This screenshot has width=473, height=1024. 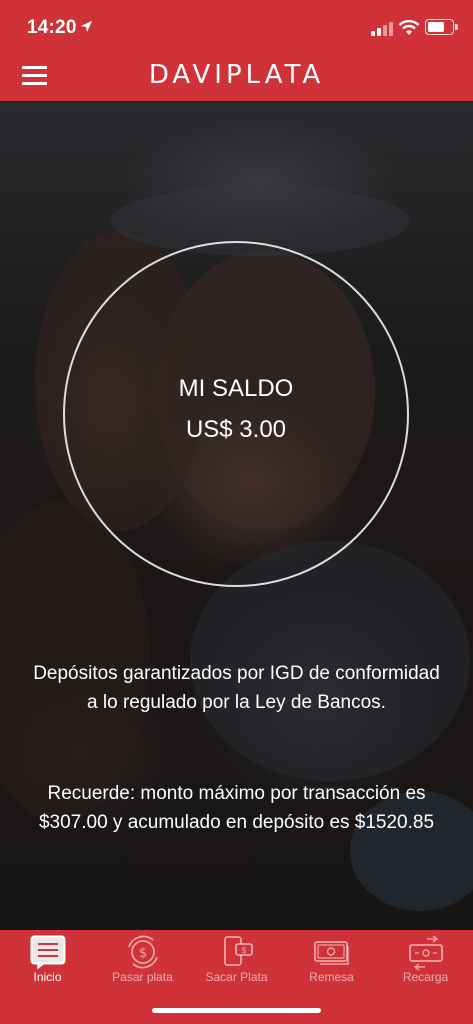 I want to click on location-arrow-icon, so click(x=86, y=26).